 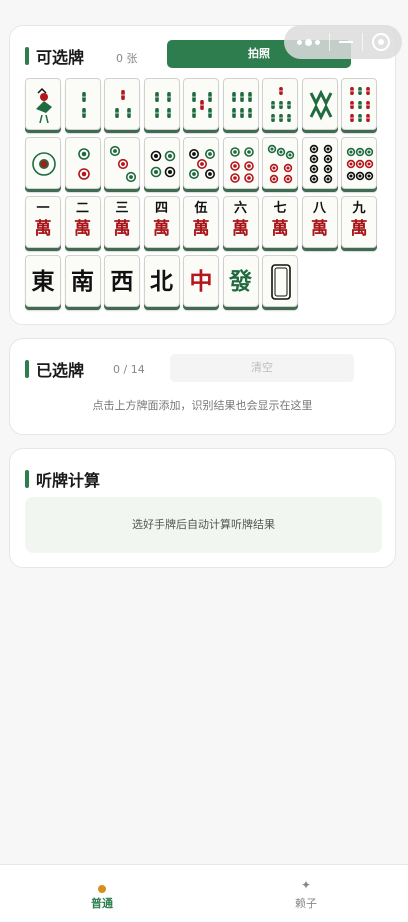 I want to click on selected-hint: 点击上方牌面添加，识别结果也会显示在这里, so click(x=202, y=405).